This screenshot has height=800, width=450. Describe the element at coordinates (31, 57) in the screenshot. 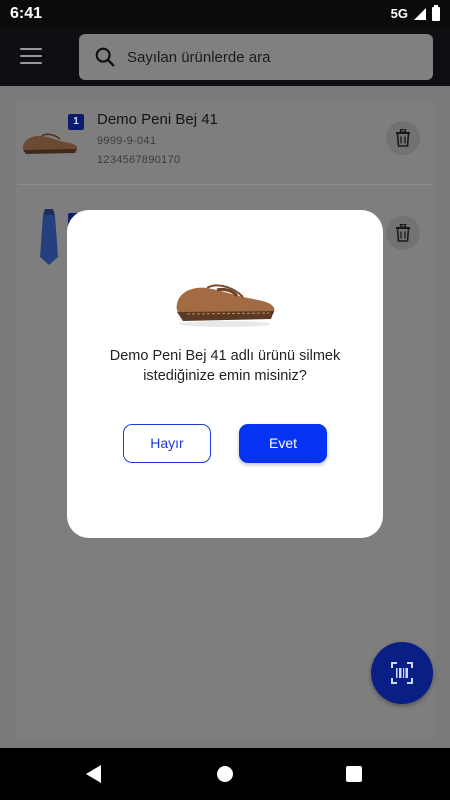

I see `menu-icon` at that location.